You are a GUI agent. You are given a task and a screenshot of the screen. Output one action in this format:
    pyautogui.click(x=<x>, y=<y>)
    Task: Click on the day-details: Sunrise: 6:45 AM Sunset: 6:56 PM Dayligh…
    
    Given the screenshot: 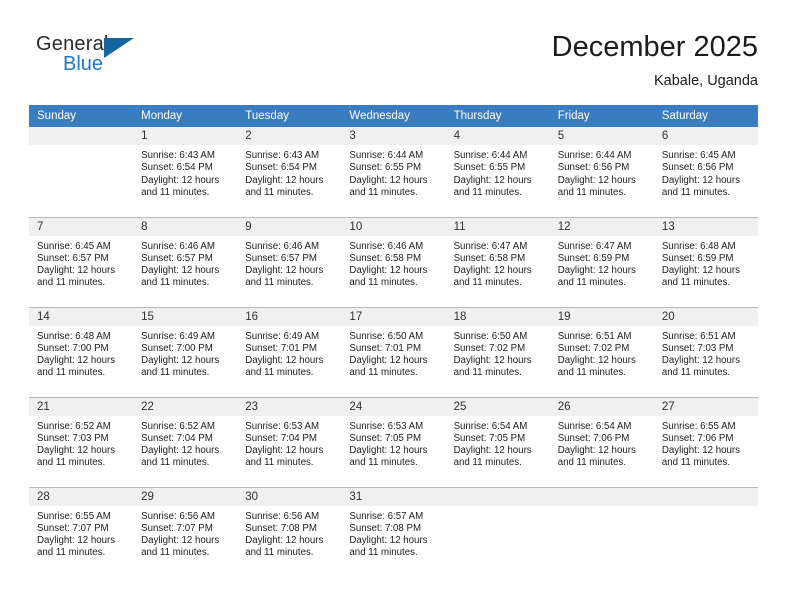 What is the action you would take?
    pyautogui.click(x=706, y=172)
    